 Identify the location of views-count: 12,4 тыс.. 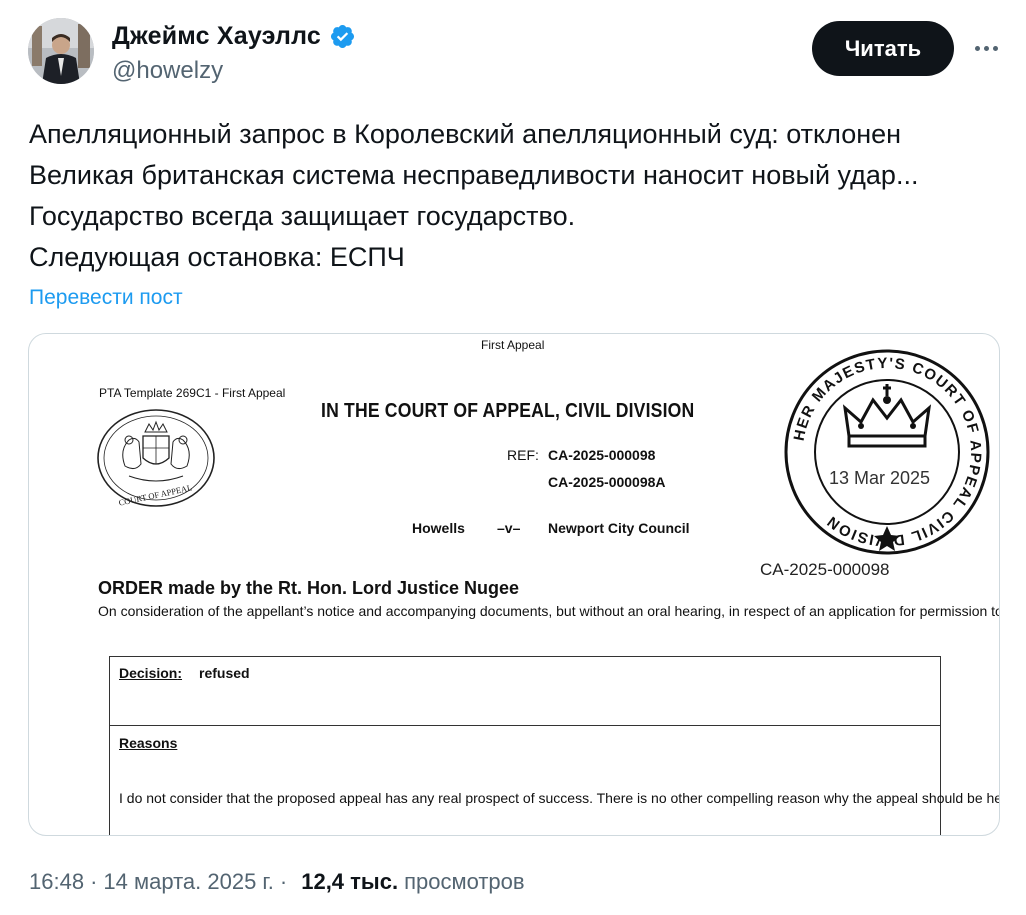
(349, 882).